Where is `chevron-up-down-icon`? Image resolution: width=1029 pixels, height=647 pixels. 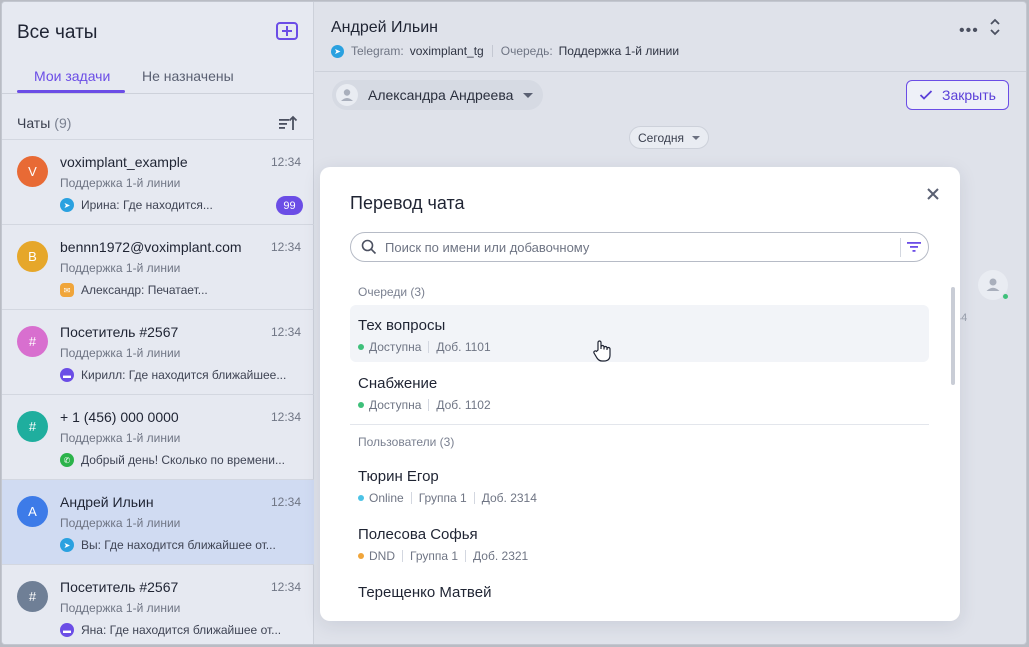
chevron-up-down-icon is located at coordinates (995, 27).